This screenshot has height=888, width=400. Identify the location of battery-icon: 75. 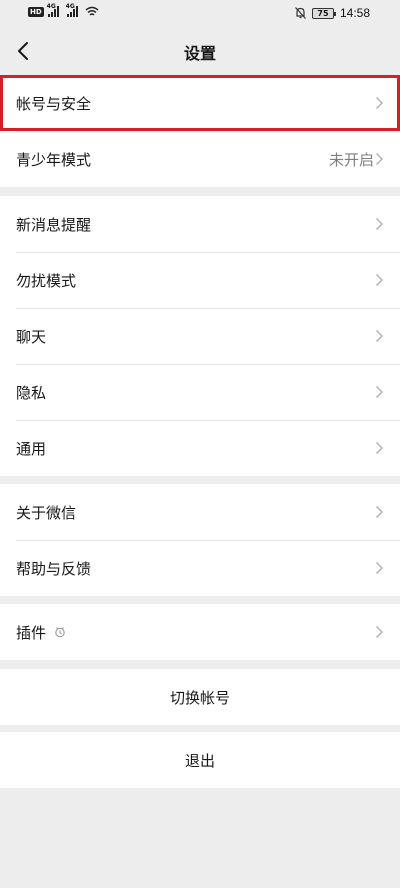
(323, 13).